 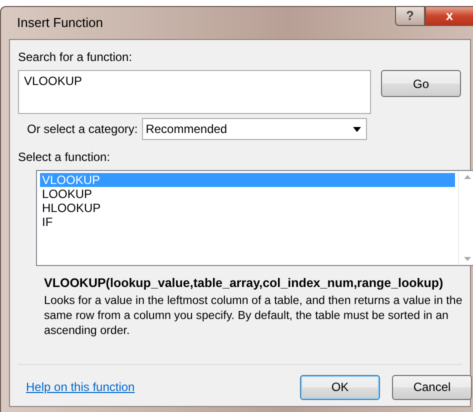 What do you see at coordinates (82, 129) in the screenshot?
I see `category-label: Or select a category:` at bounding box center [82, 129].